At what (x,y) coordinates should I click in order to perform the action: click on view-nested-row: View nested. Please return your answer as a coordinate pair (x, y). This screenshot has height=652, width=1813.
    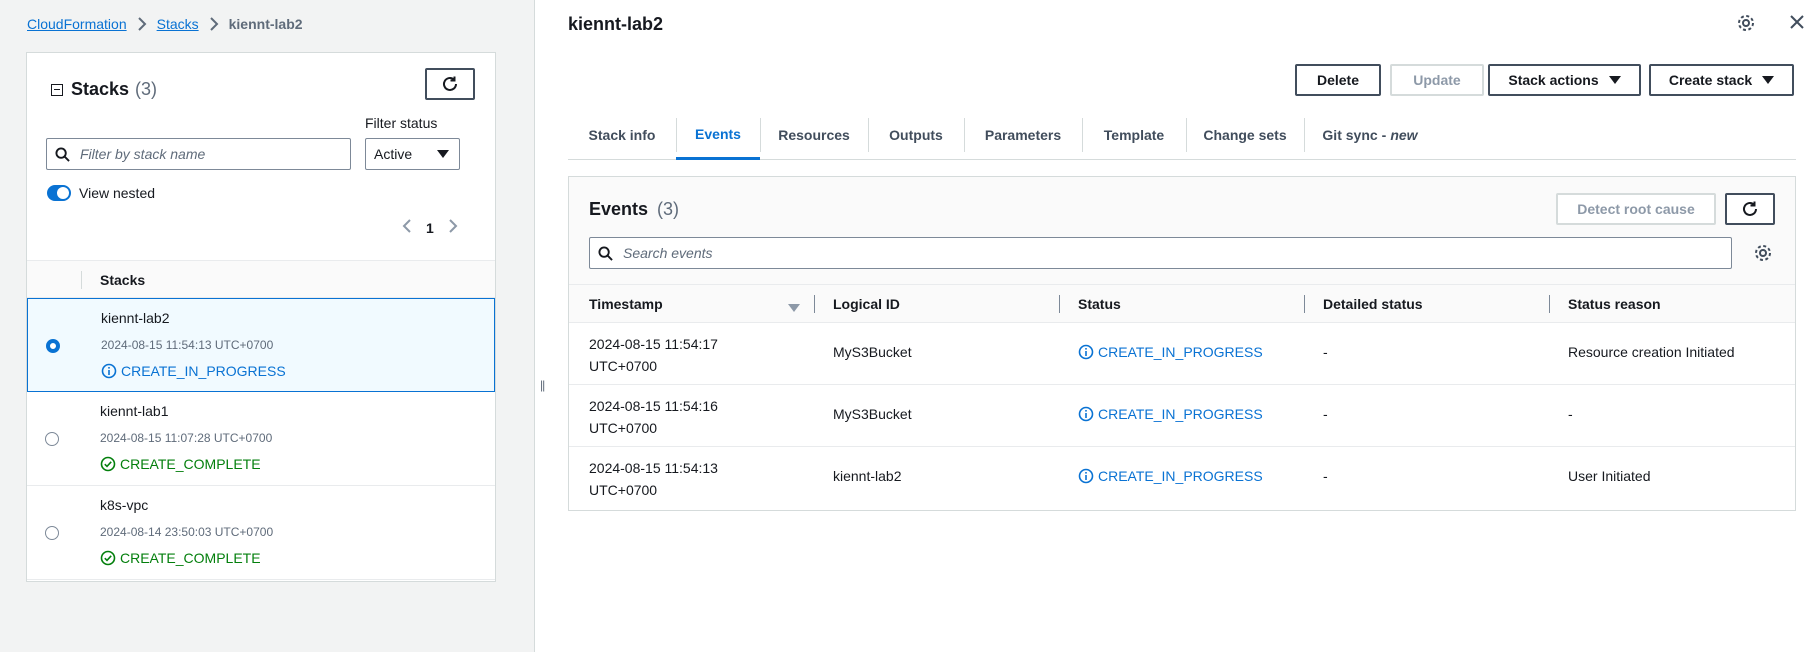
    Looking at the image, I should click on (101, 193).